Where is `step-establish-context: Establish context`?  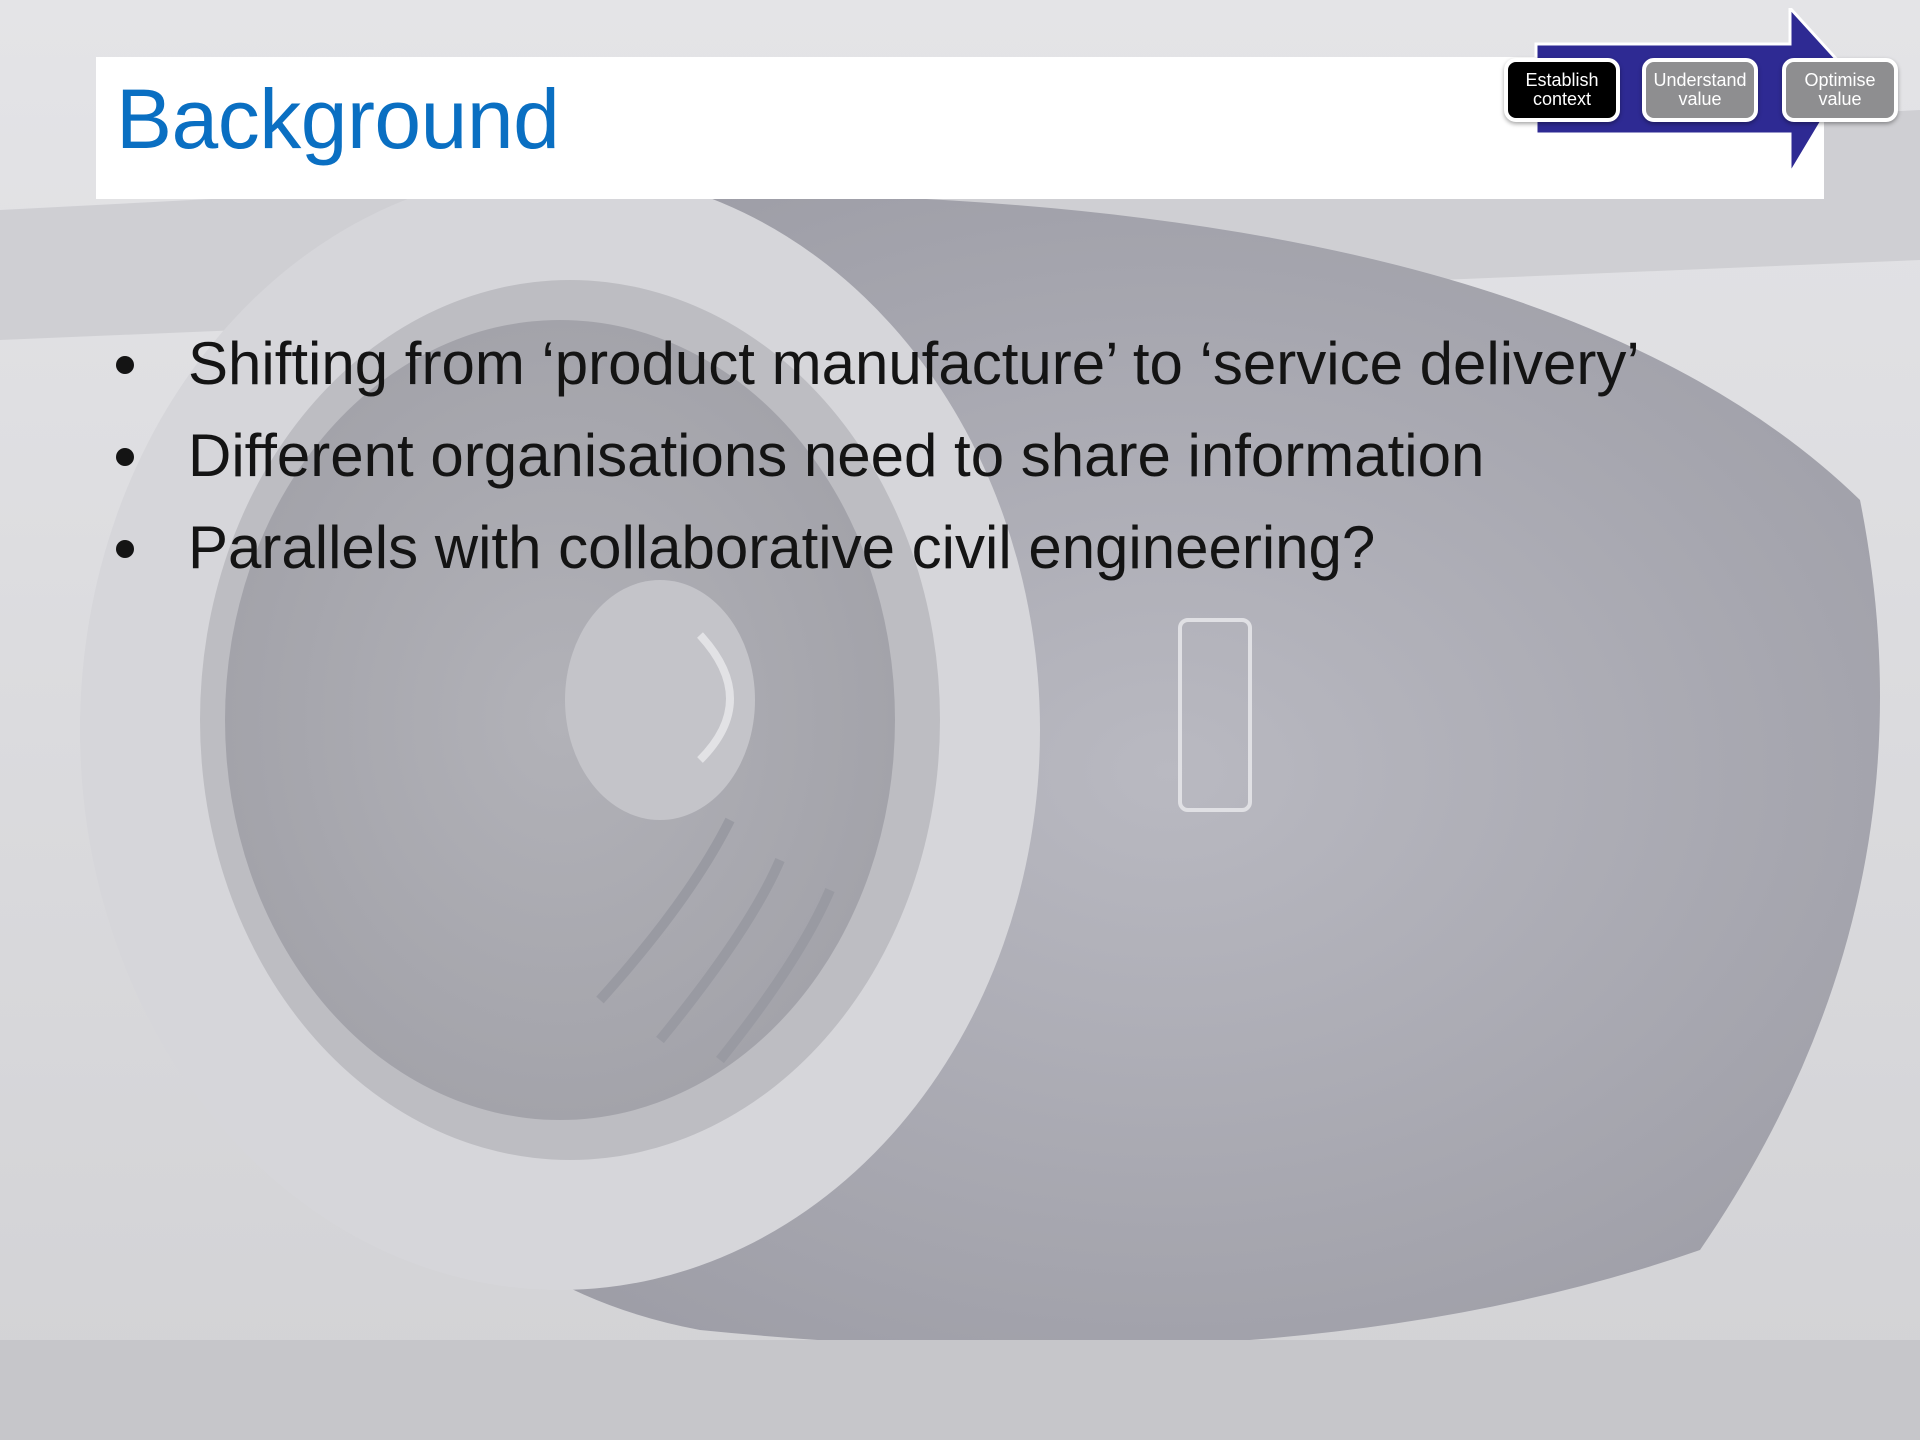
step-establish-context: Establish context is located at coordinates (1562, 90).